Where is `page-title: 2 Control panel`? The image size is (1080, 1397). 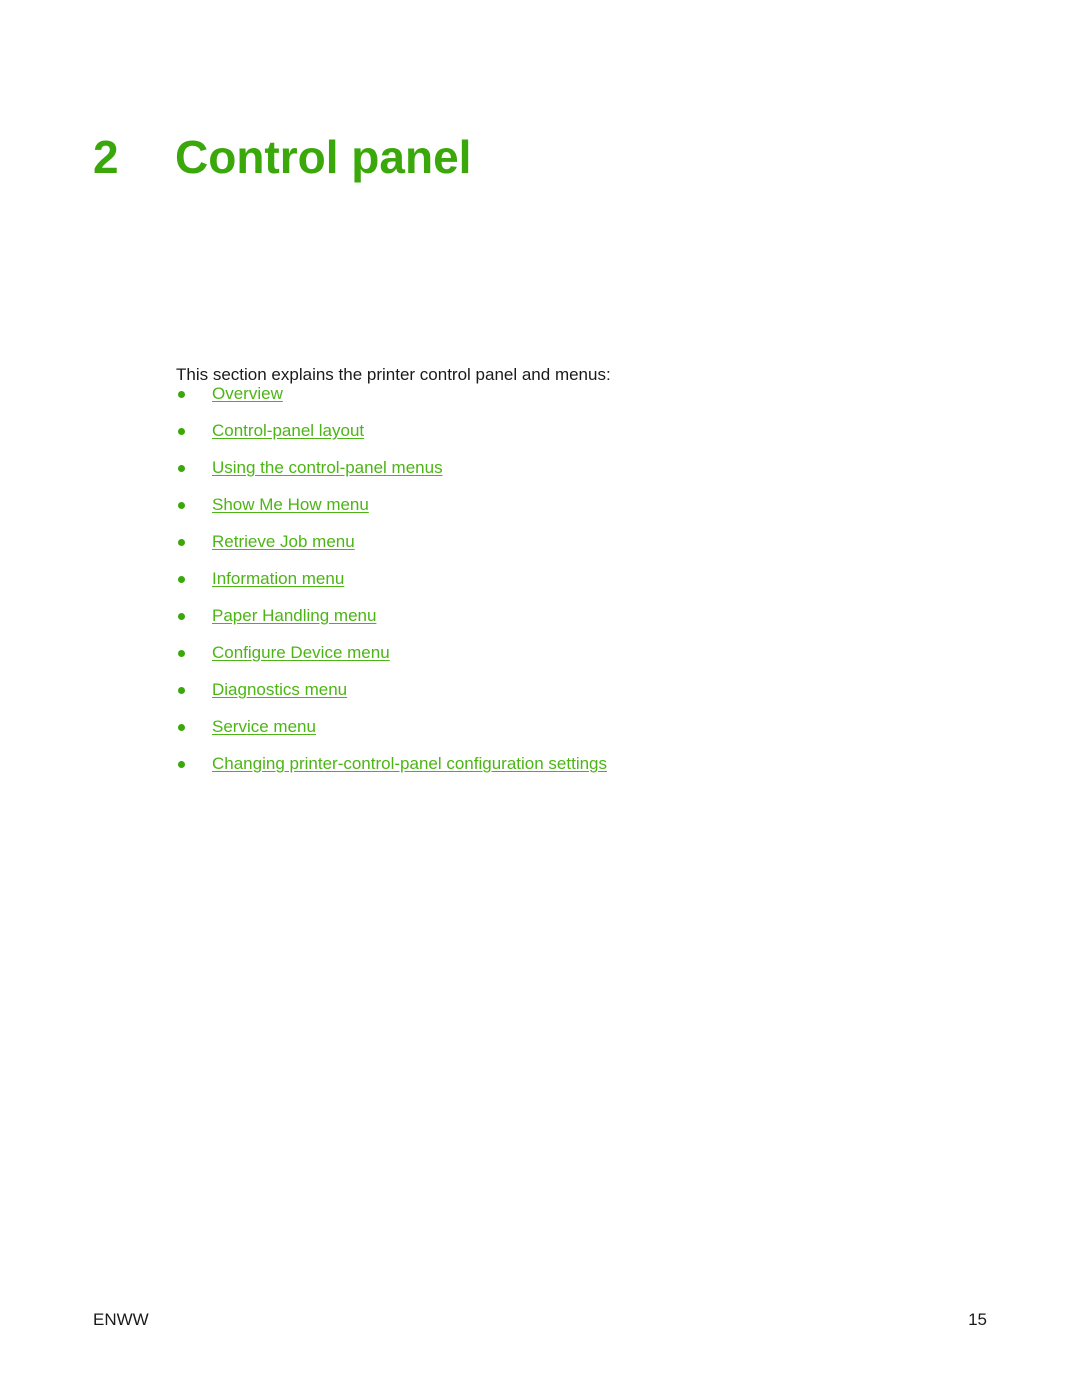 page-title: 2 Control panel is located at coordinates (282, 157).